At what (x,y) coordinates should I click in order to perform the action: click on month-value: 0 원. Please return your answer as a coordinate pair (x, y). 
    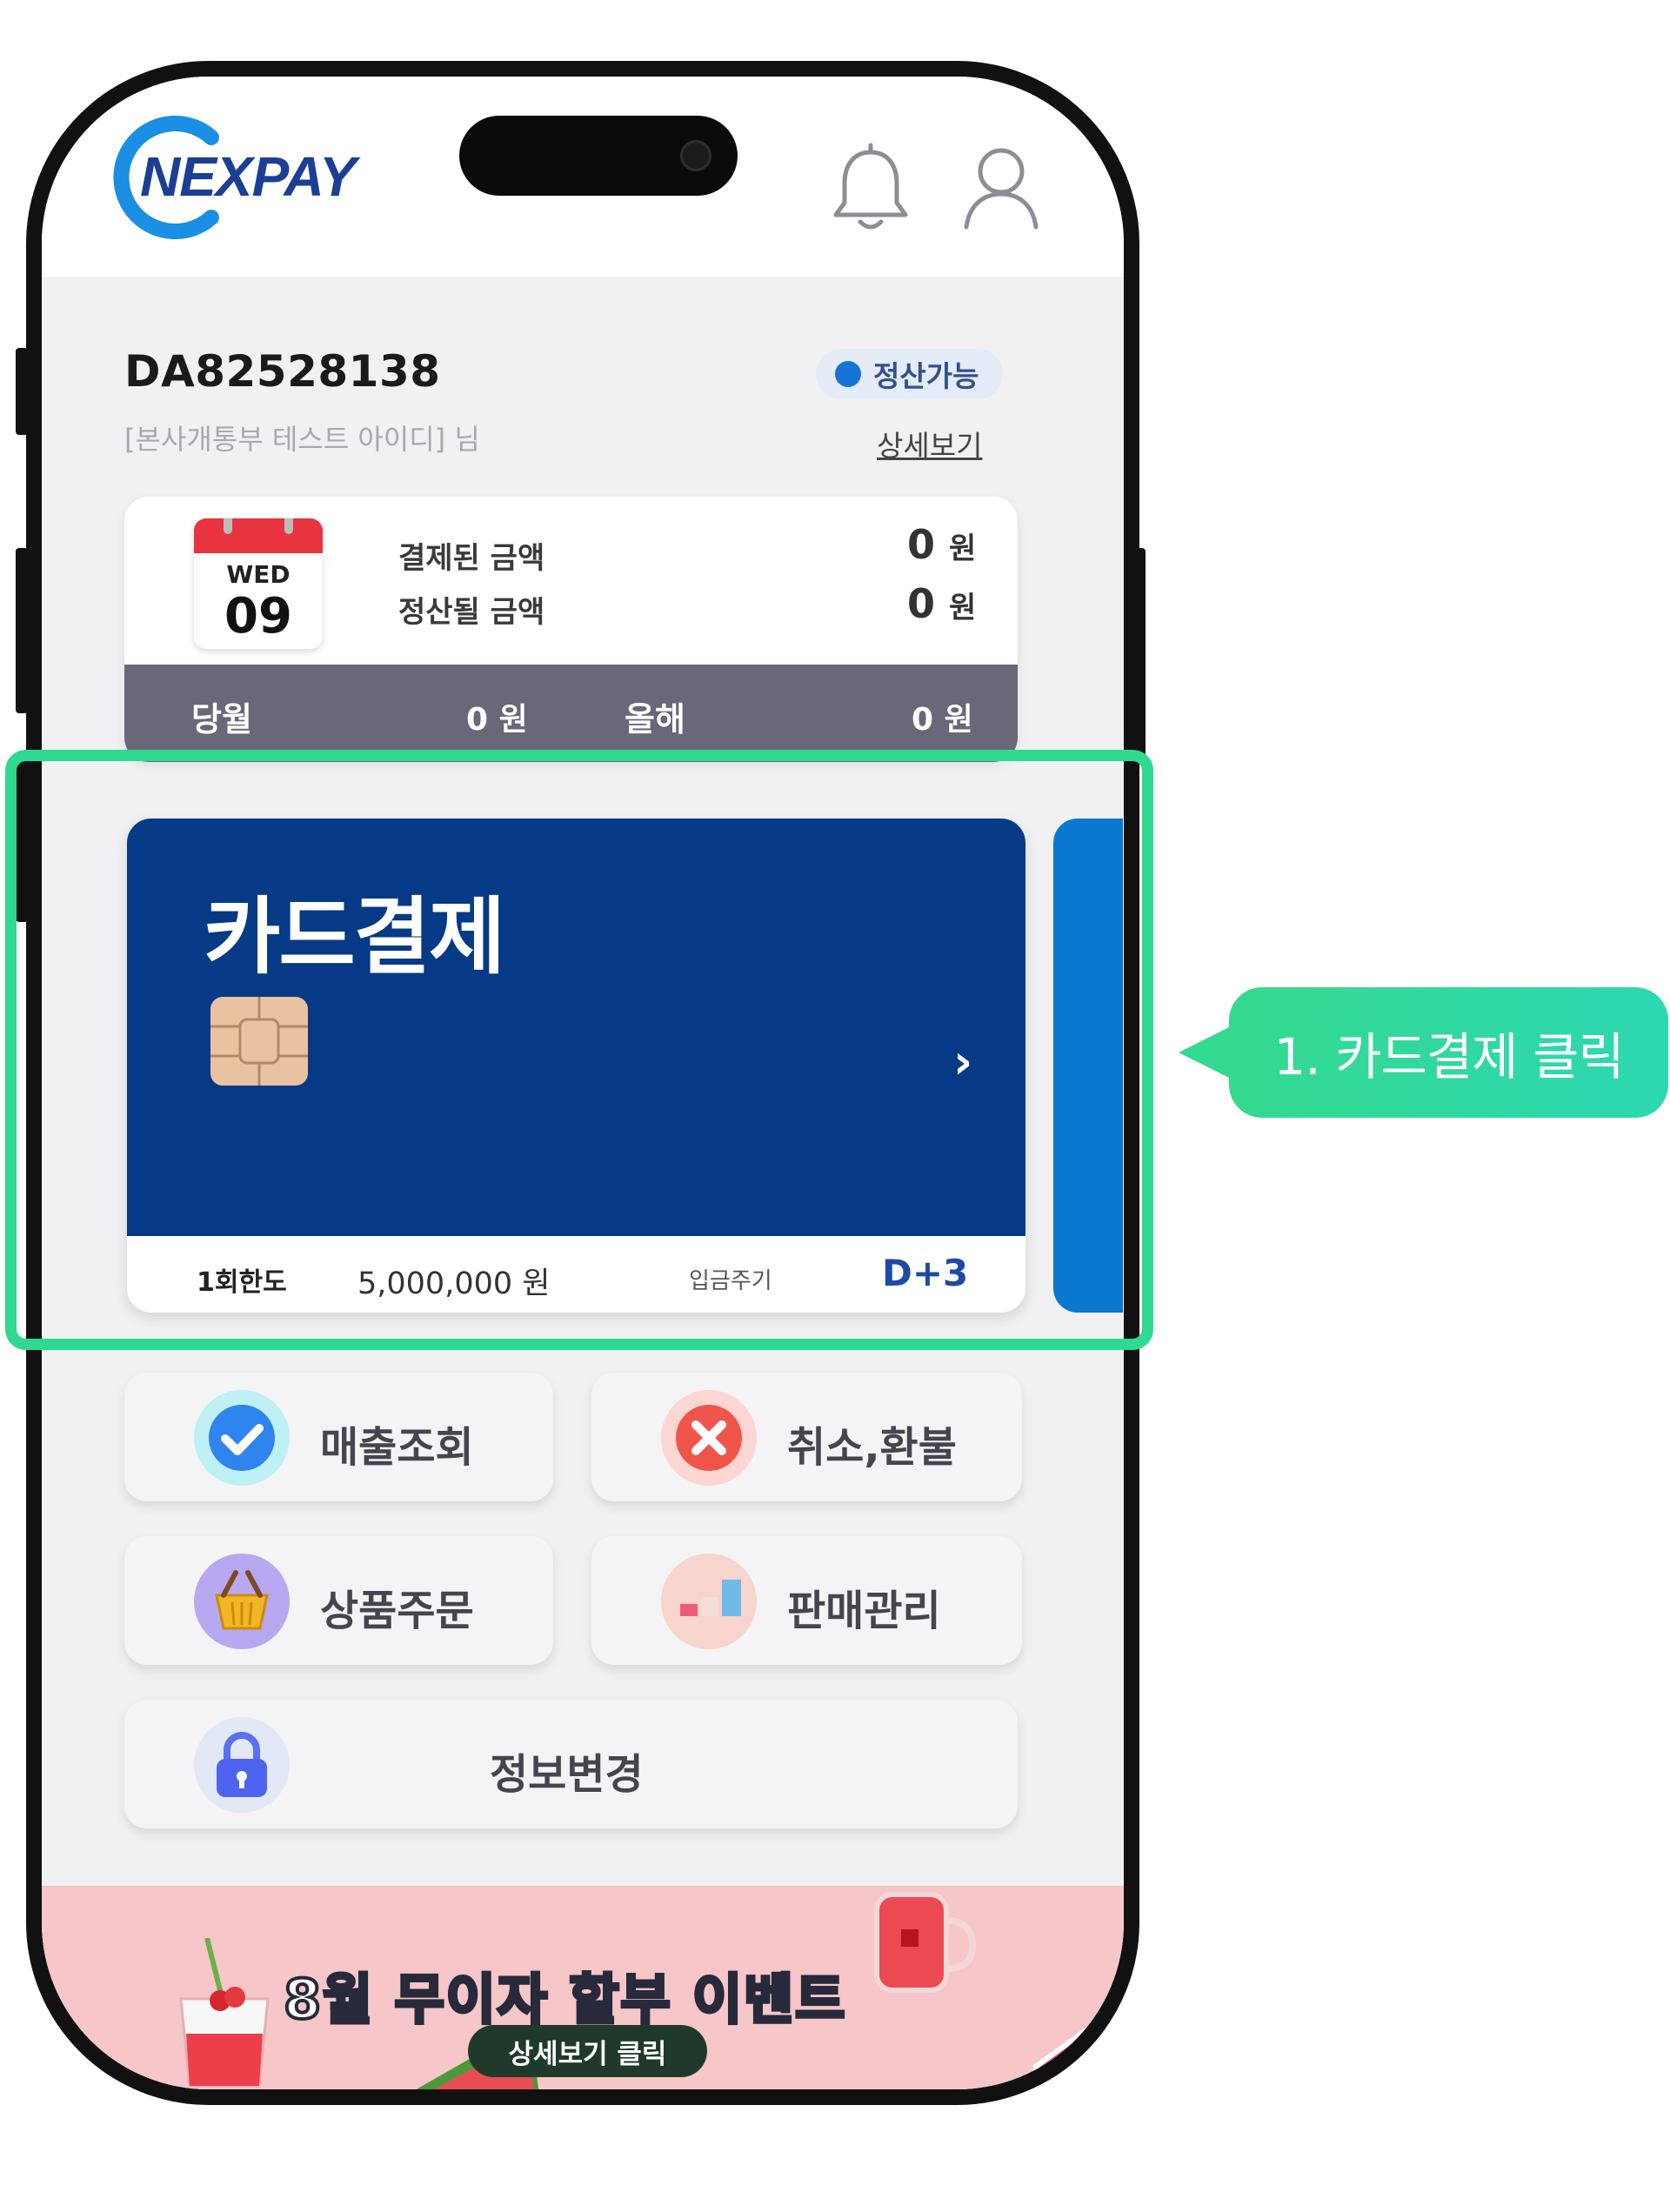
    Looking at the image, I should click on (497, 720).